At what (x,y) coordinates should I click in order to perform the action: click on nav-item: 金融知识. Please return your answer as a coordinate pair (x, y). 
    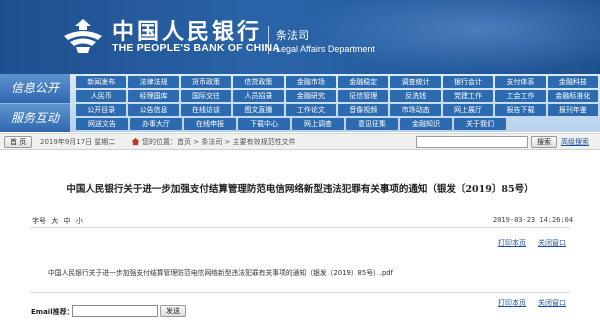
    Looking at the image, I should click on (426, 124).